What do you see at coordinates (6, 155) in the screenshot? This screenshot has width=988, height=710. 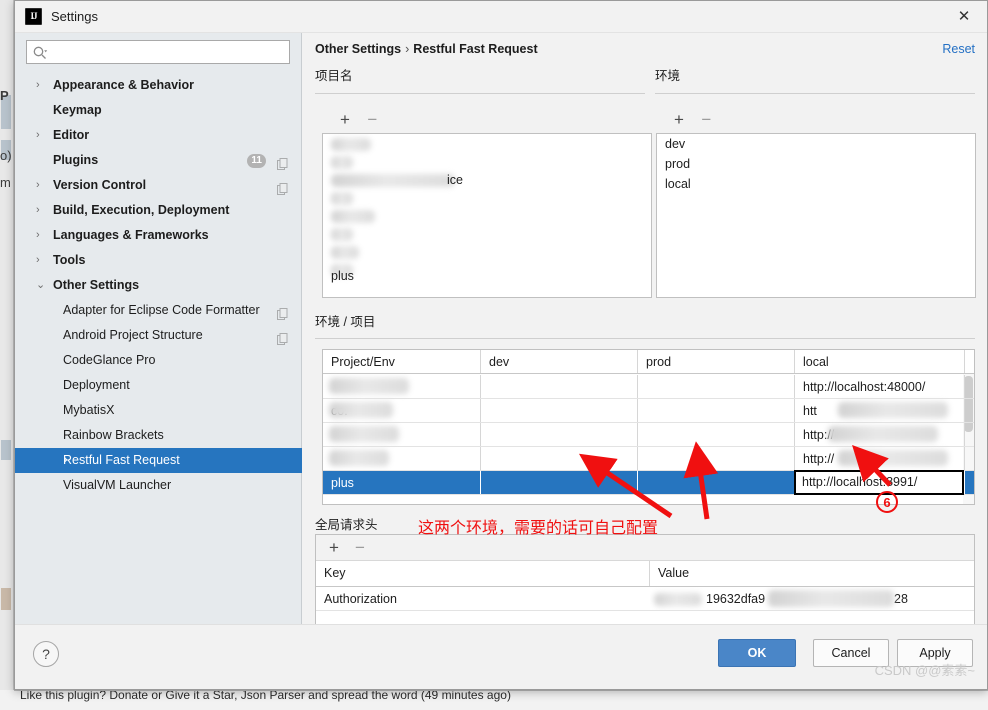 I see `ide-ghost-glyph: o)` at bounding box center [6, 155].